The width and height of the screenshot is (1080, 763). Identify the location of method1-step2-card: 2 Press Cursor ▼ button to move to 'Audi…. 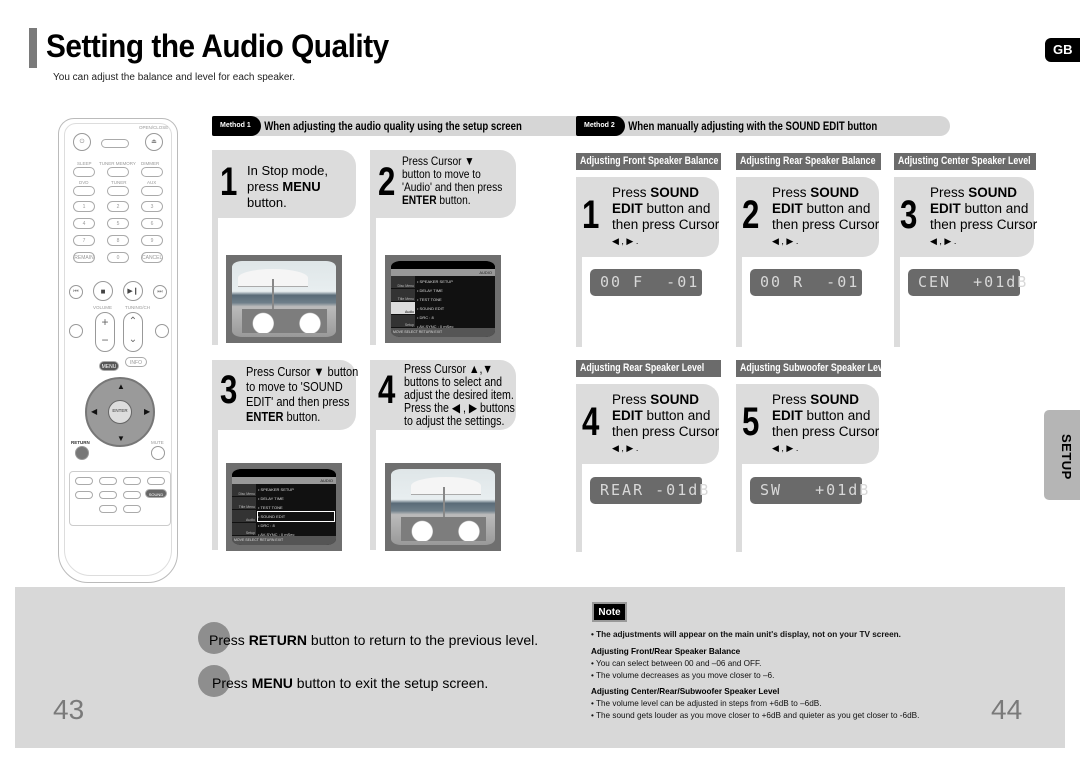
(443, 184).